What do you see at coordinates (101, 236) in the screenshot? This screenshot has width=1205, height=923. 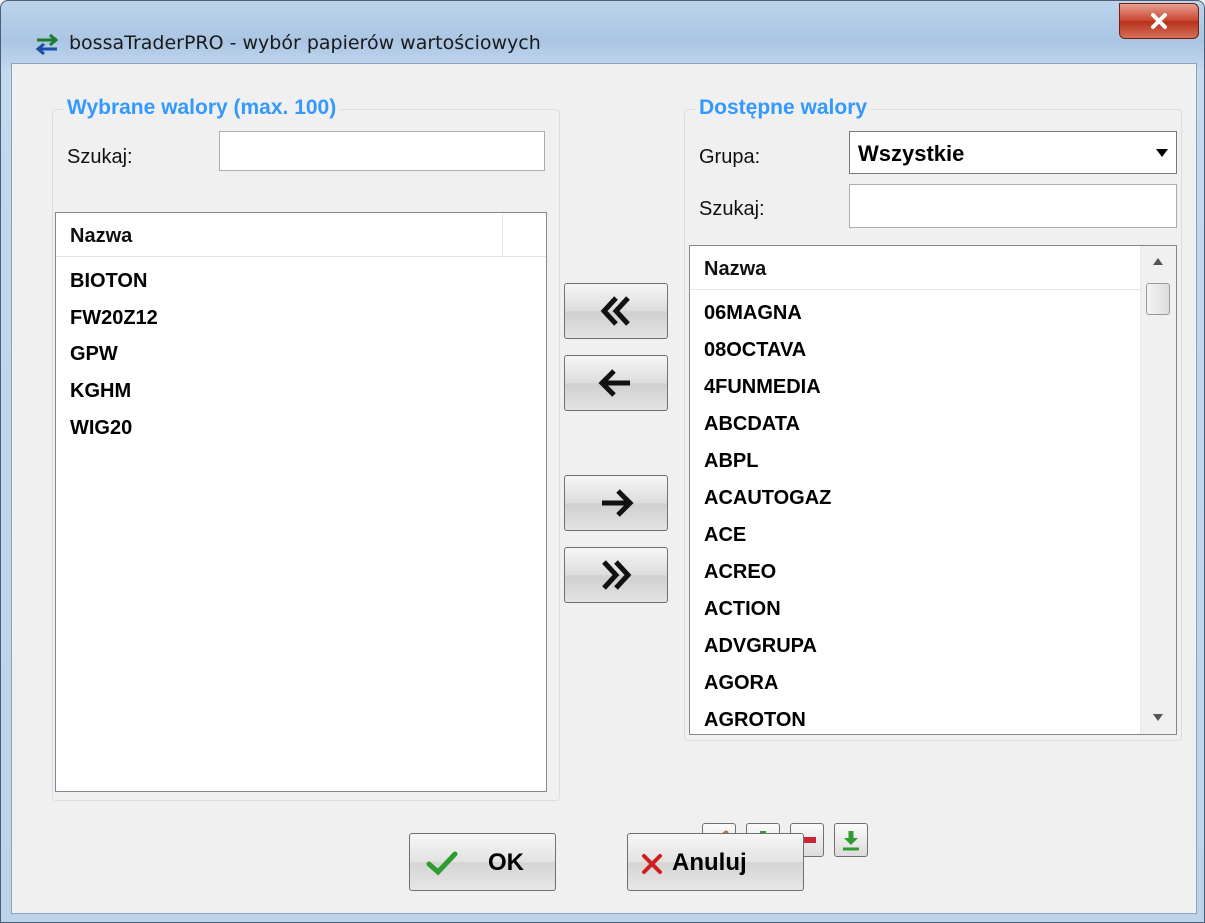 I see `left-column-header-name: Nazwa` at bounding box center [101, 236].